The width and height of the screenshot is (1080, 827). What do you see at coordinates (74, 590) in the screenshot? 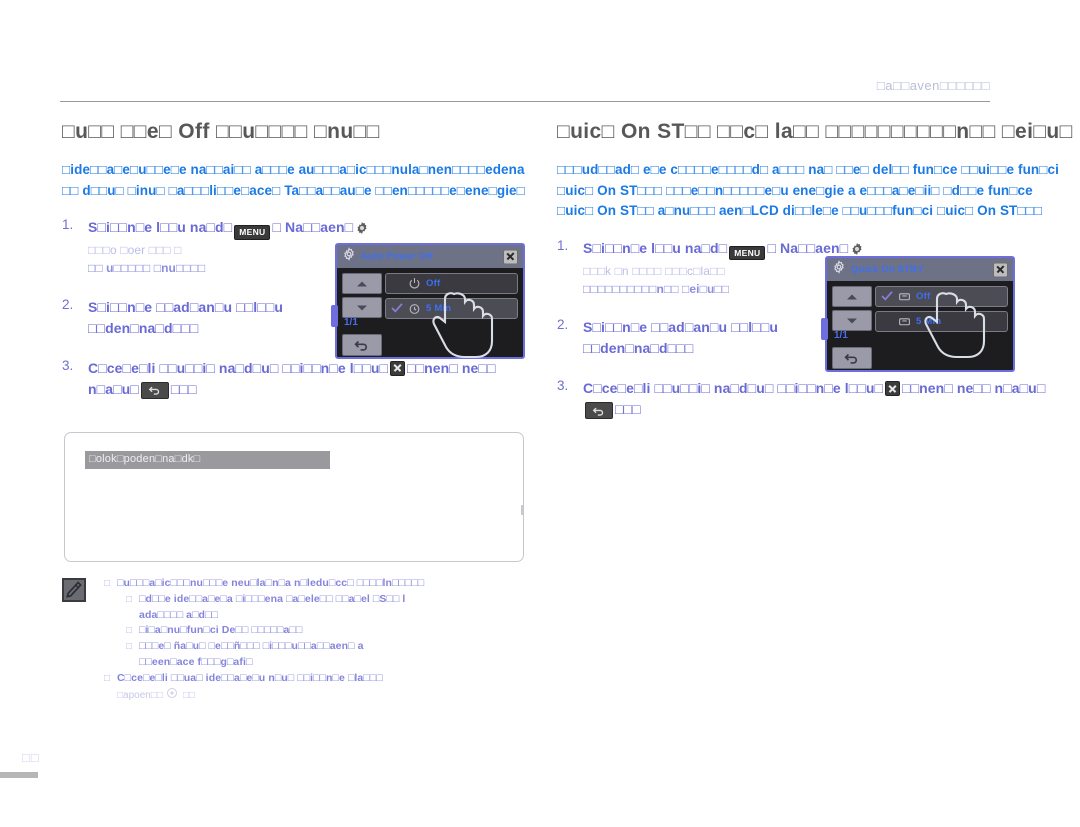
I see `note-pen-icon` at bounding box center [74, 590].